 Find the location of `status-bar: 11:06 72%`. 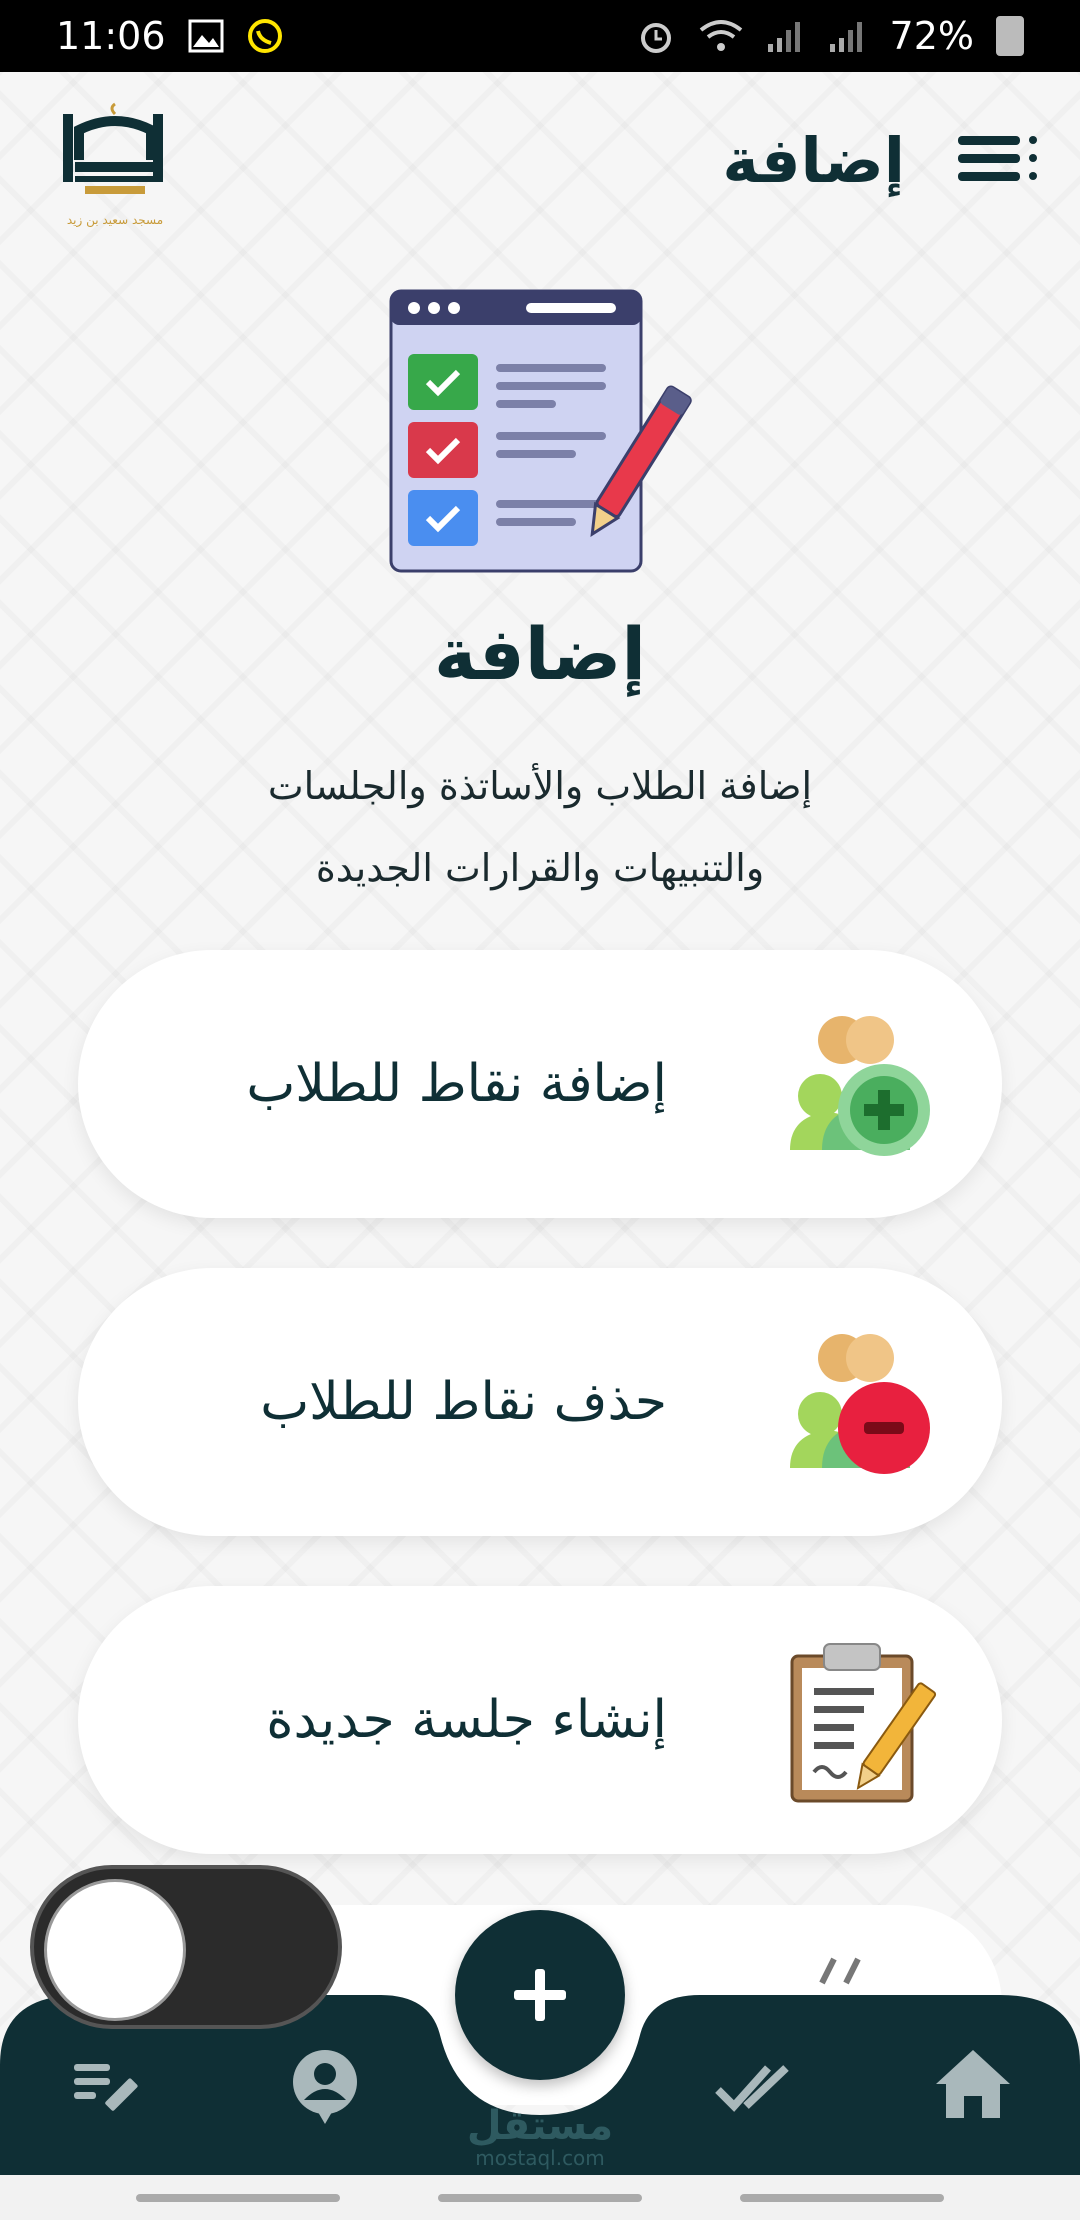

status-bar: 11:06 72% is located at coordinates (540, 36).